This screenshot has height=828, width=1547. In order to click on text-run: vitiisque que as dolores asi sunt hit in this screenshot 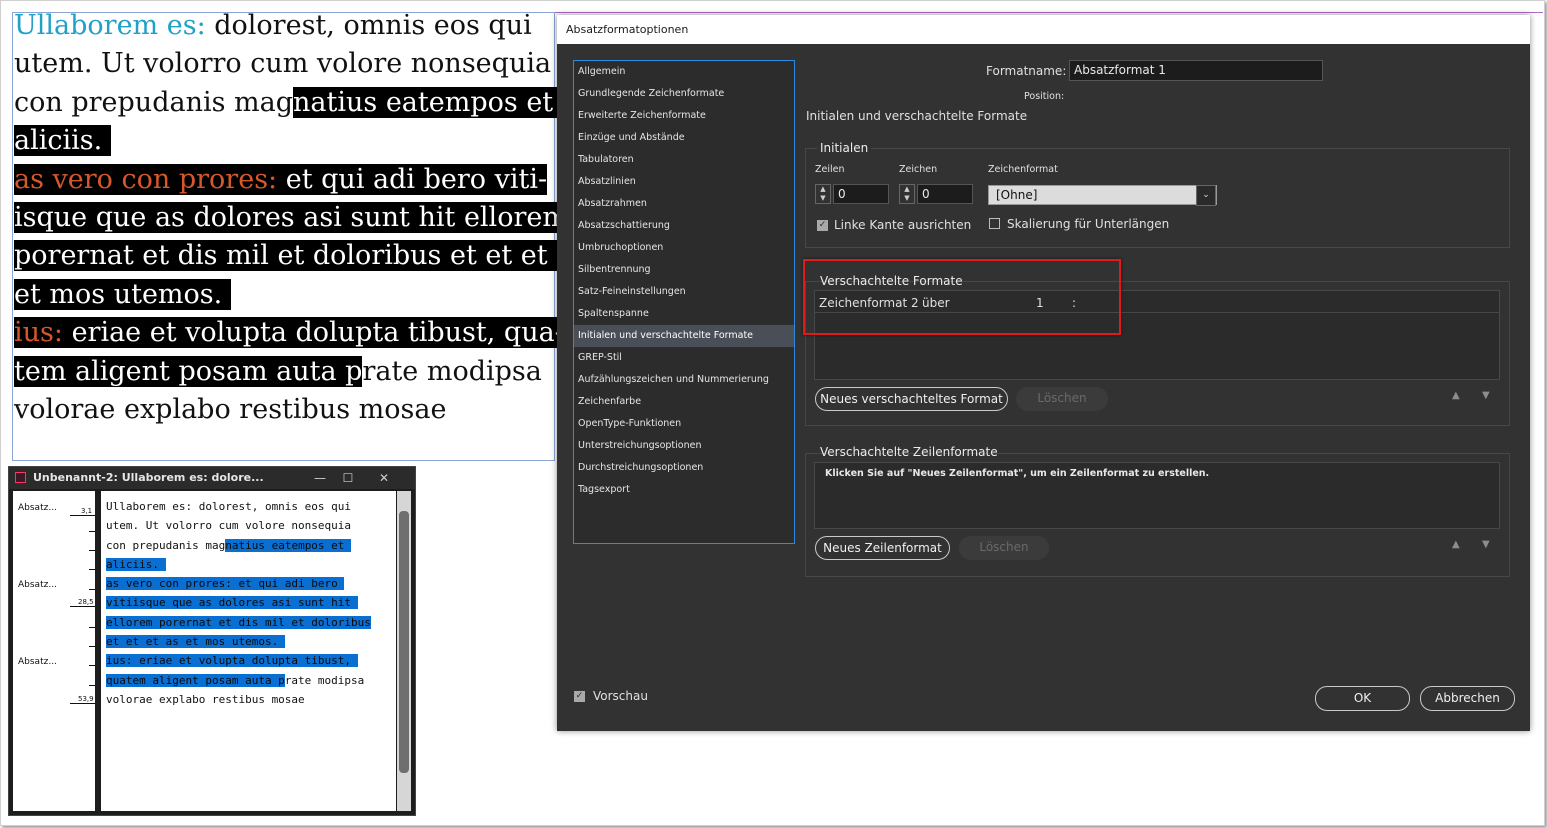, I will do `click(232, 603)`.